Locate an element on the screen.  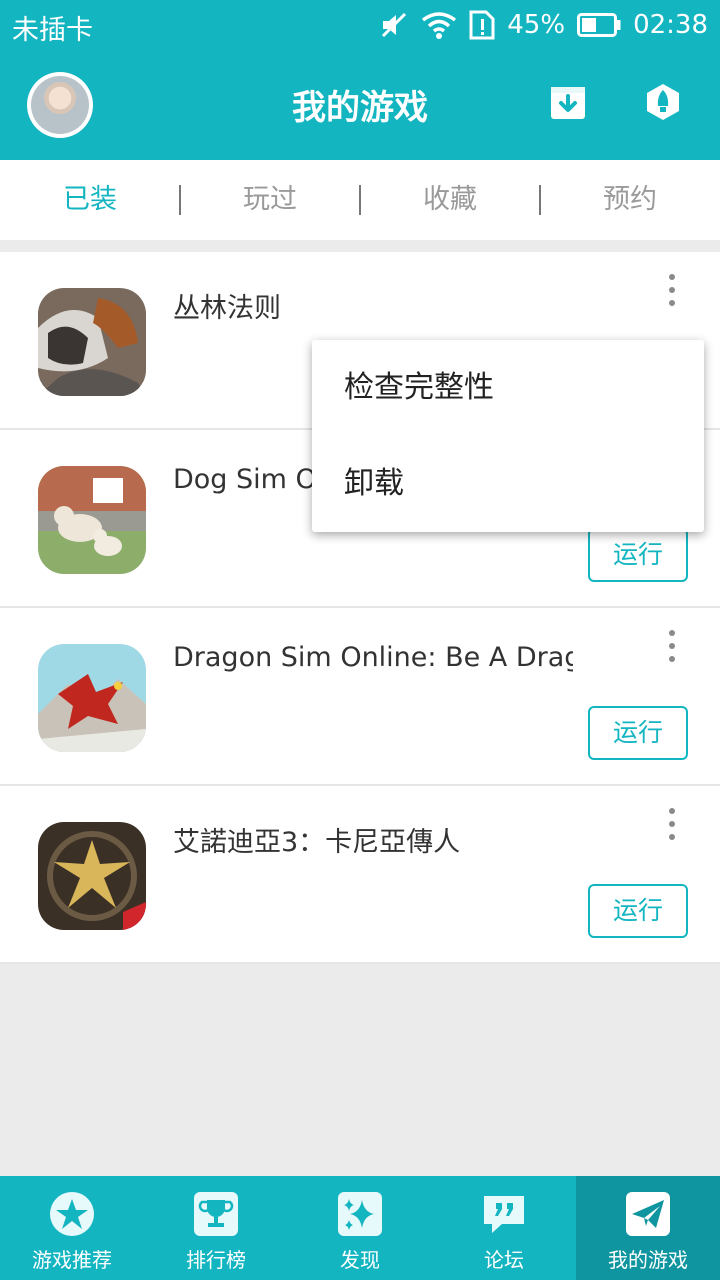
mute-icon is located at coordinates (394, 25).